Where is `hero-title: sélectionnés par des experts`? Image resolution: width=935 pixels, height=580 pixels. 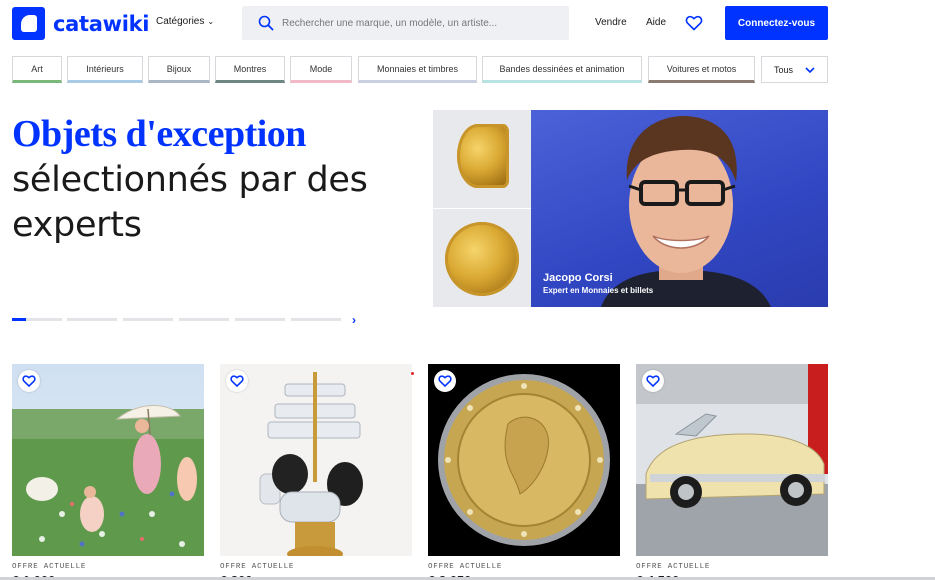 hero-title: sélectionnés par des experts is located at coordinates (190, 202).